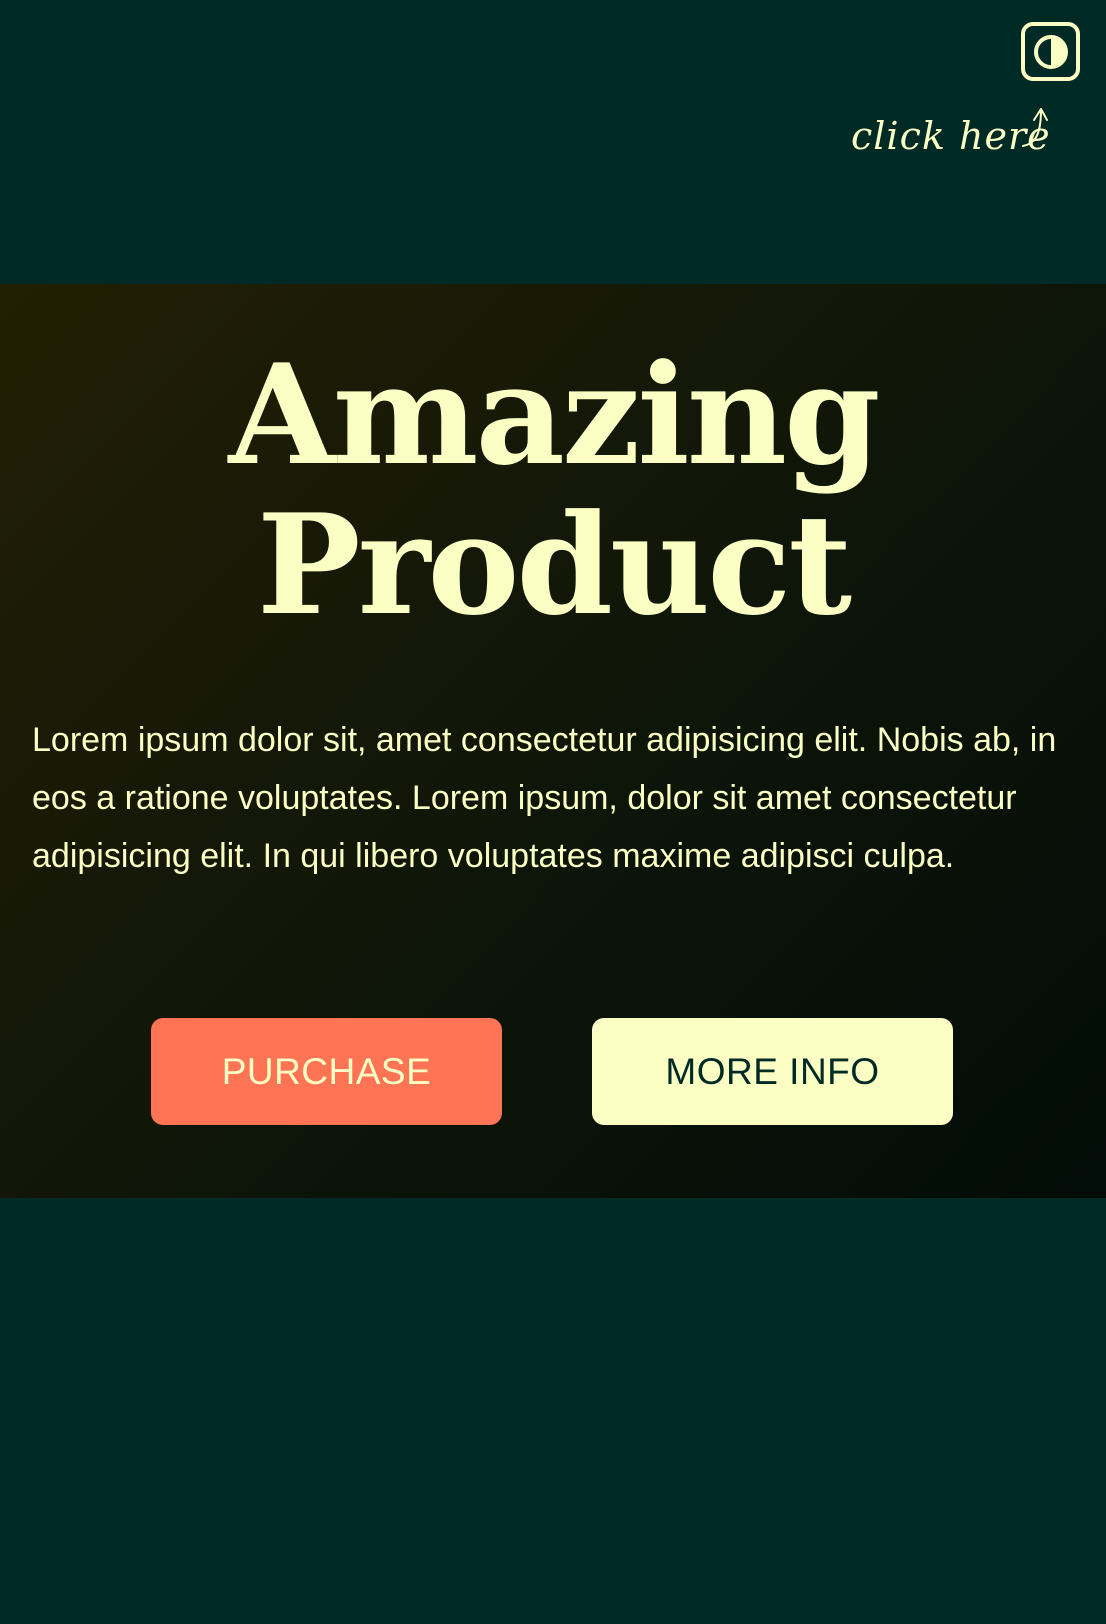 The image size is (1106, 1624). I want to click on more-info-button: MORE INFO, so click(772, 1071).